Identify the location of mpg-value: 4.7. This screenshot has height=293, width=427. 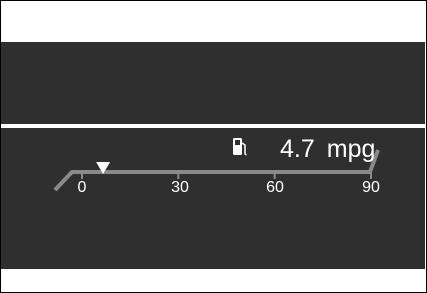
(297, 149).